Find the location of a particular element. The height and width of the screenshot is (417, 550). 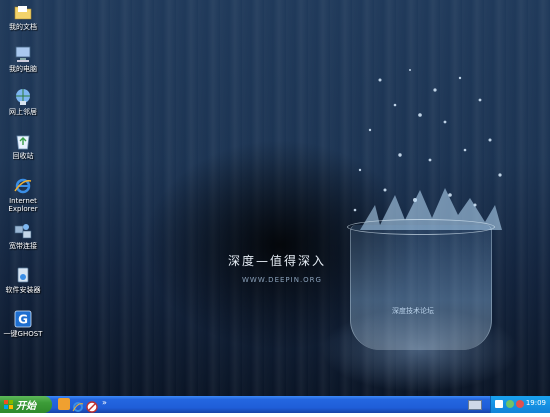

system-tray: 19:09 is located at coordinates (520, 404).